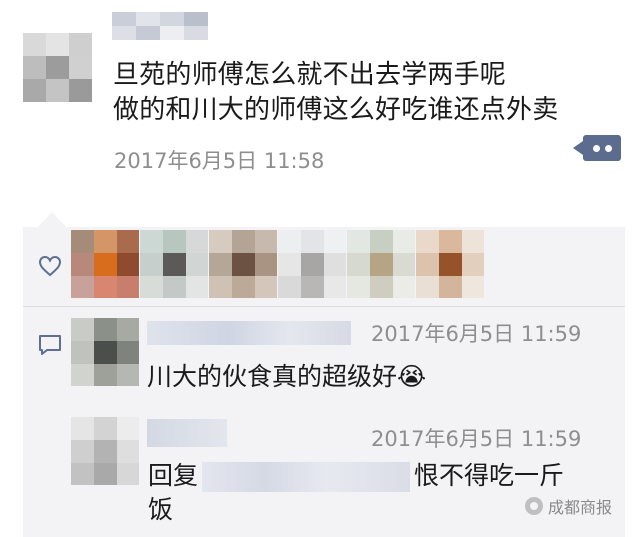 Image resolution: width=640 pixels, height=537 pixels. What do you see at coordinates (580, 507) in the screenshot?
I see `watermark-text: 成都商报` at bounding box center [580, 507].